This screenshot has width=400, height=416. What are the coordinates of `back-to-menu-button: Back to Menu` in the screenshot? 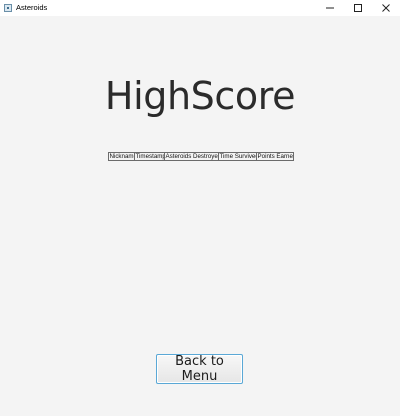 It's located at (199, 369).